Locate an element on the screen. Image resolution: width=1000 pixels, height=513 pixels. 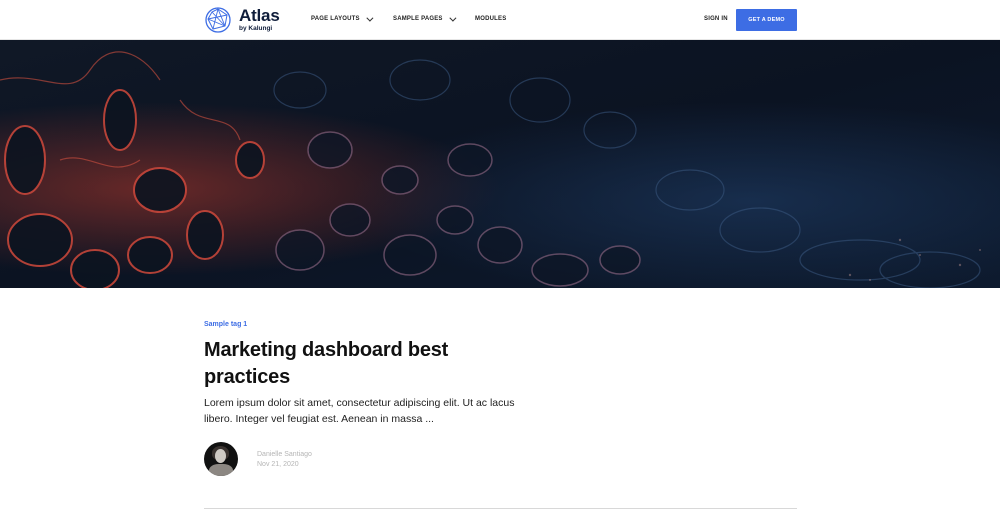
nav-page-layouts: PAGE LAYOUTS is located at coordinates (342, 18).